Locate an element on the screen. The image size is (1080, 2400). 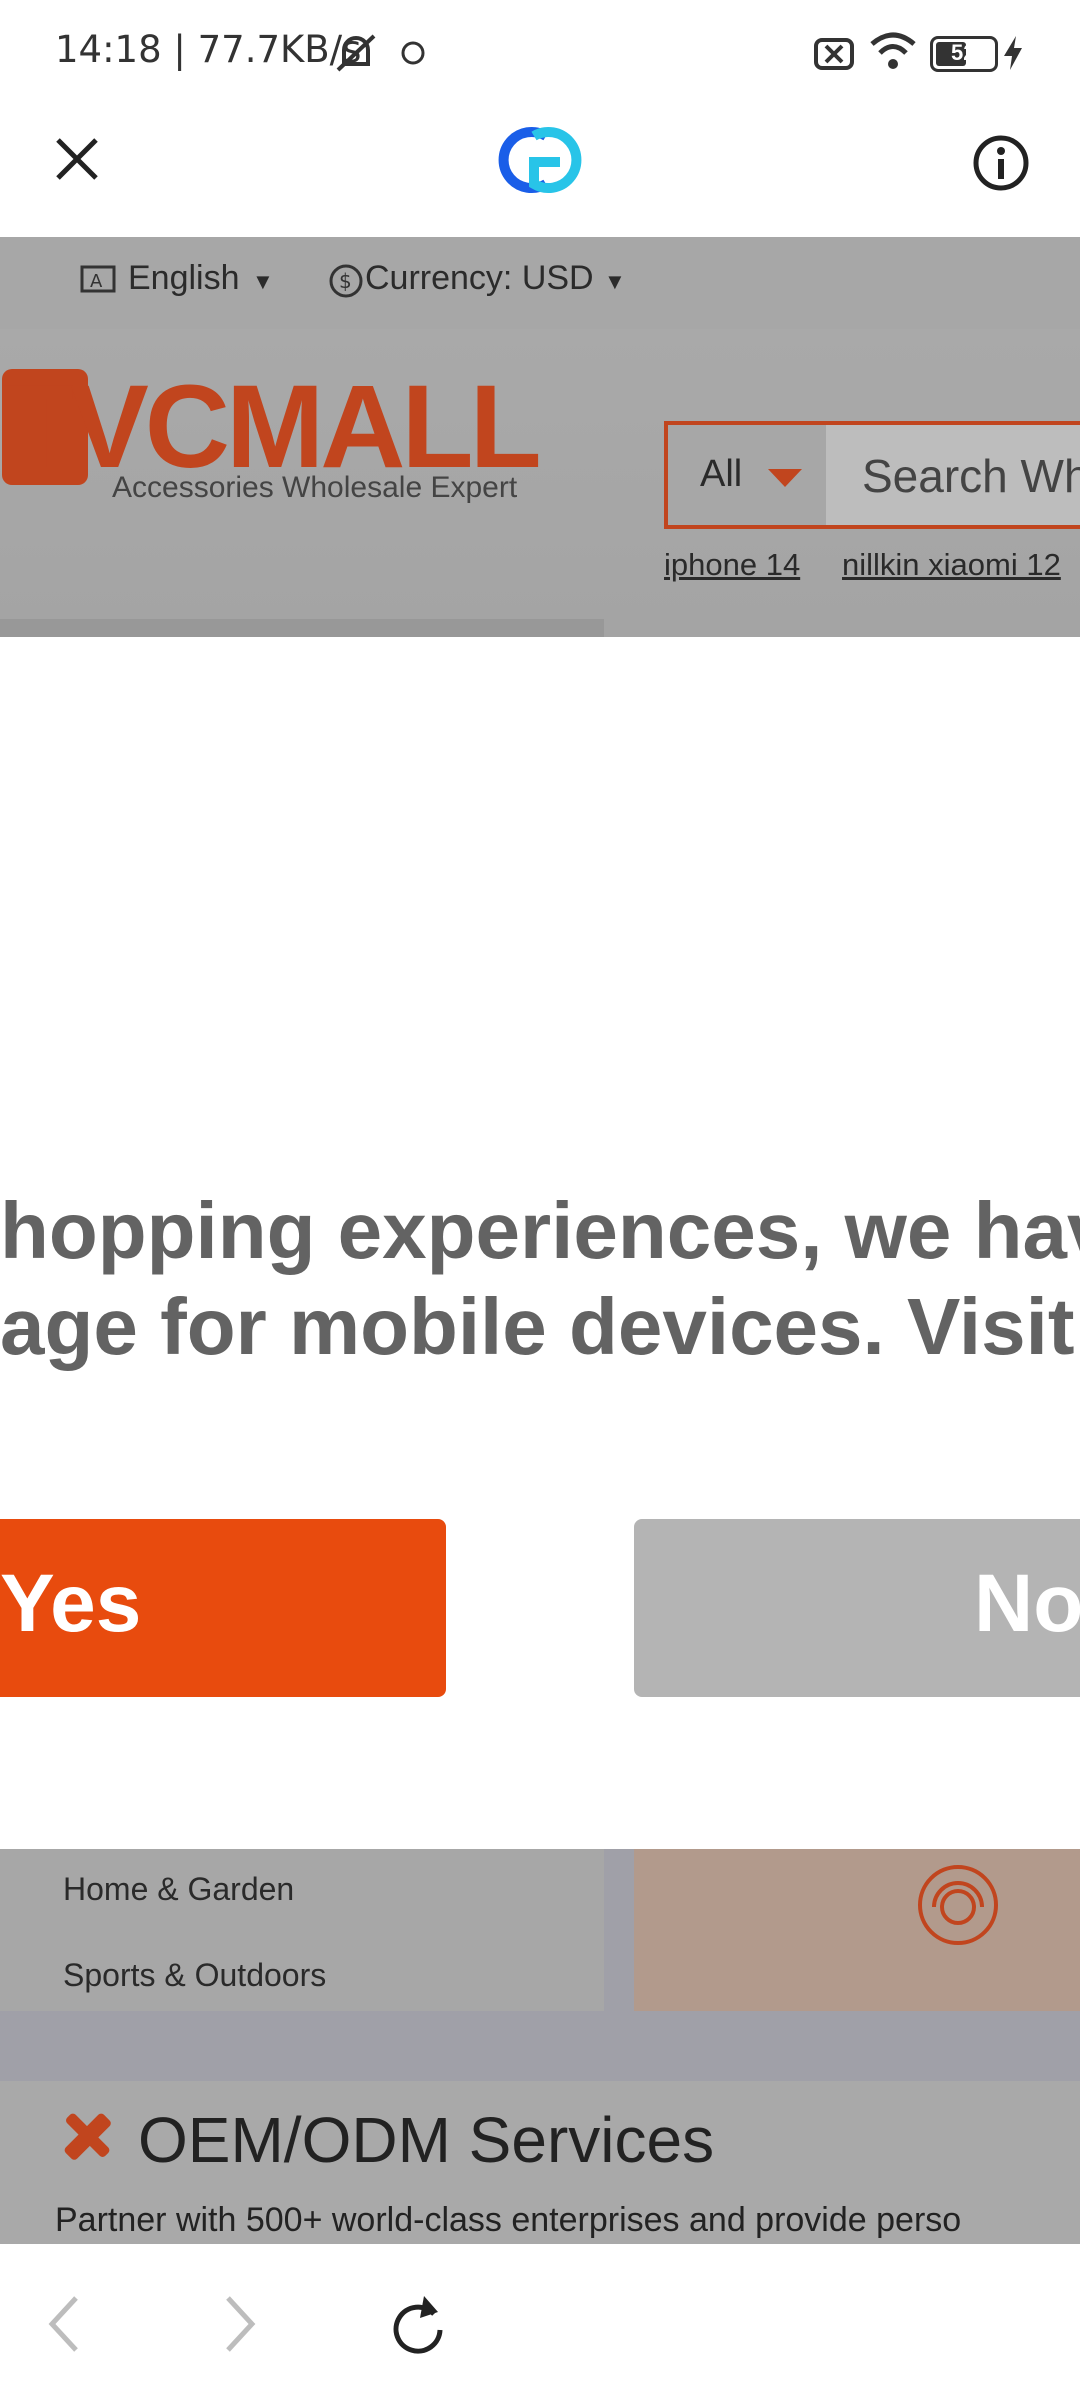
yes-button-label: Yes is located at coordinates (71, 1603).